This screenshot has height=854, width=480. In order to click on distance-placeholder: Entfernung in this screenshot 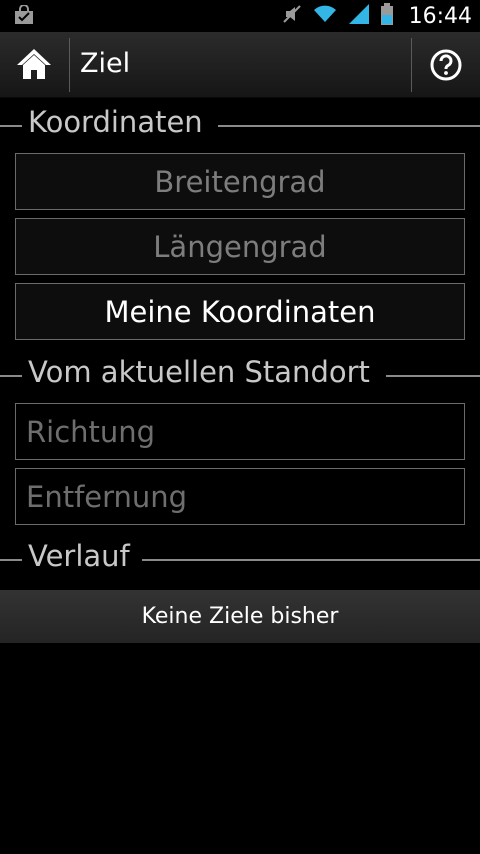, I will do `click(107, 496)`.